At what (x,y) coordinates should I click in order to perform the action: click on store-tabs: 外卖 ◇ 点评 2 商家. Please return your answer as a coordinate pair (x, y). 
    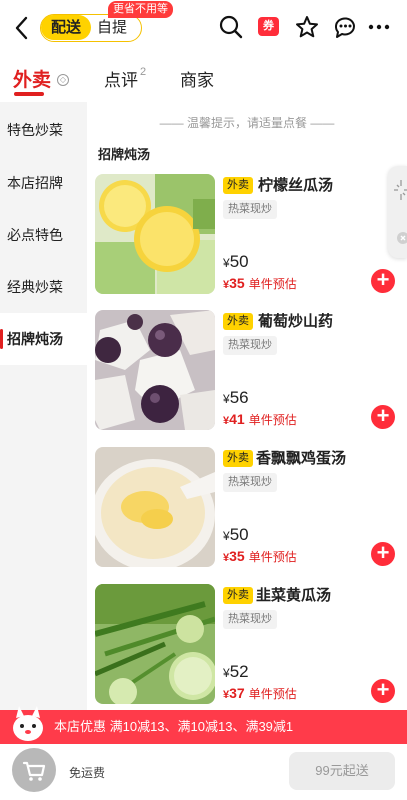
    Looking at the image, I should click on (203, 79).